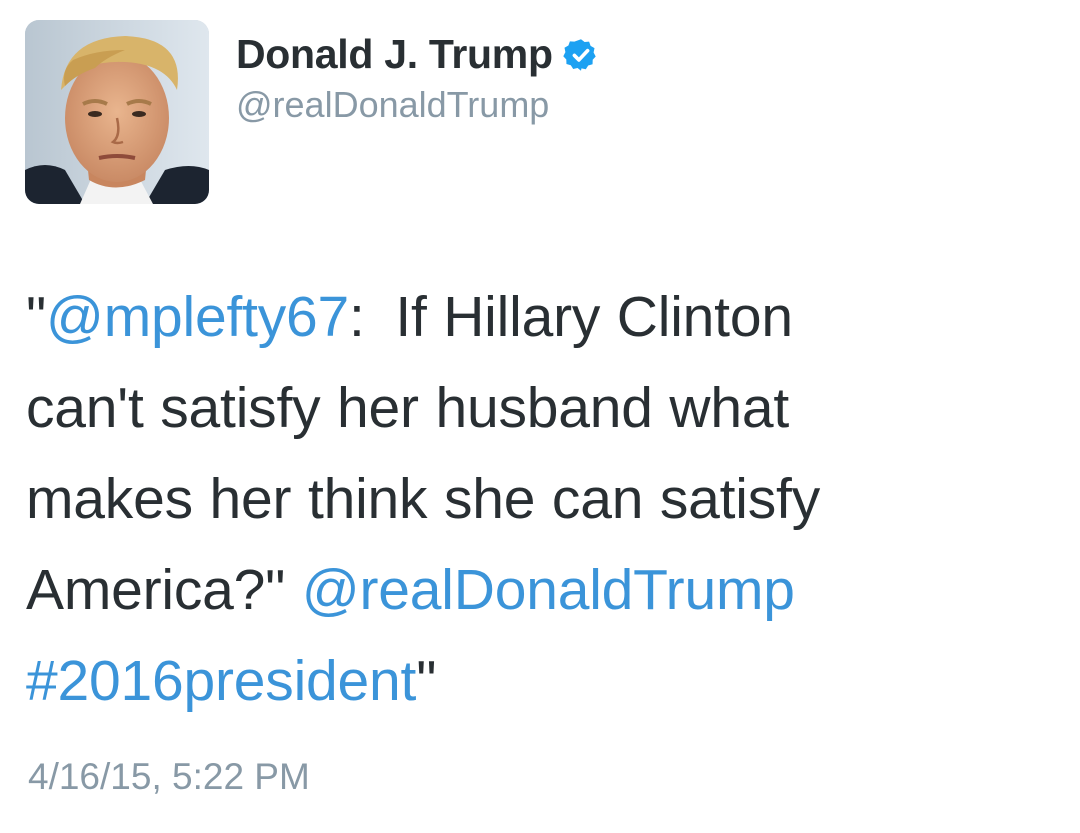  I want to click on quote-open: ", so click(36, 317).